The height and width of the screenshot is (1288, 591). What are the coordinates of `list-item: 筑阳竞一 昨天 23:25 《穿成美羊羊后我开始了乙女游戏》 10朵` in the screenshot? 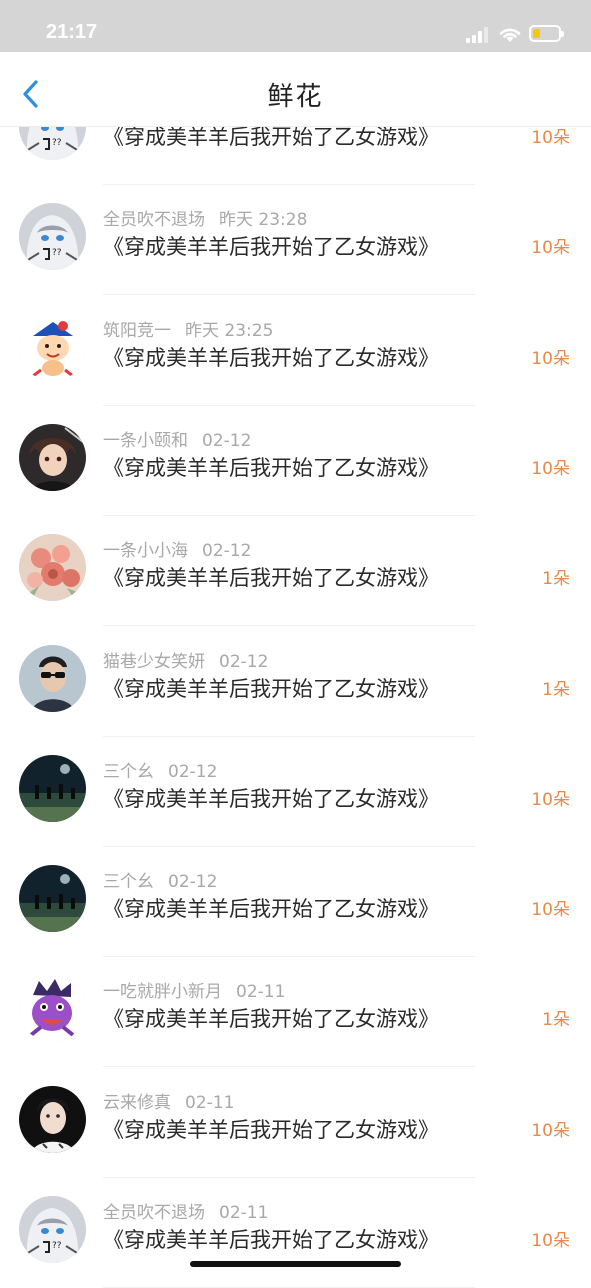 It's located at (295, 351).